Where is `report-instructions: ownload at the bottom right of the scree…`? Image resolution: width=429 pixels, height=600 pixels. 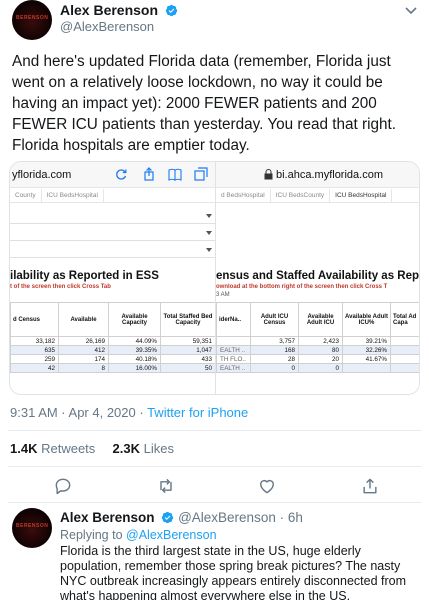
report-instructions: ownload at the bottom right of the scree… is located at coordinates (302, 287).